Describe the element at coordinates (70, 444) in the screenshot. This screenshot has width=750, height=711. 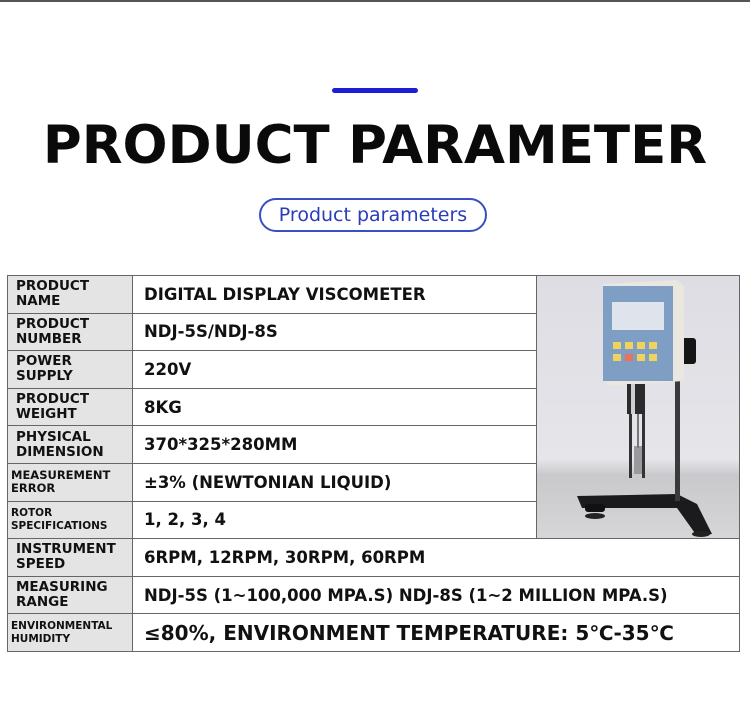
I see `row-label: PHYSICAL DIMENSION` at that location.